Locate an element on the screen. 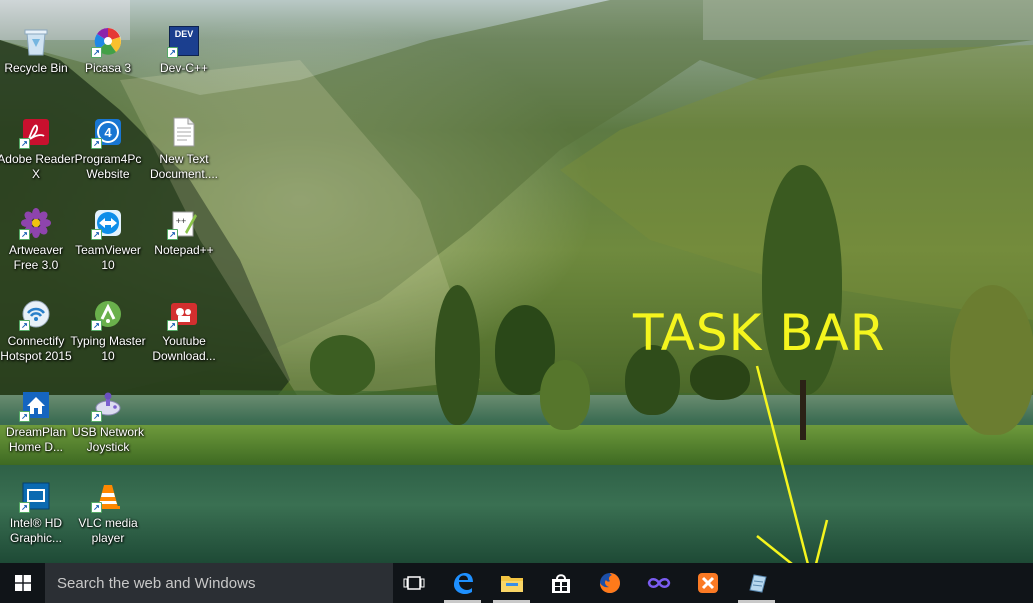  desktop-icon-label: Adobe Reader X is located at coordinates (37, 166).